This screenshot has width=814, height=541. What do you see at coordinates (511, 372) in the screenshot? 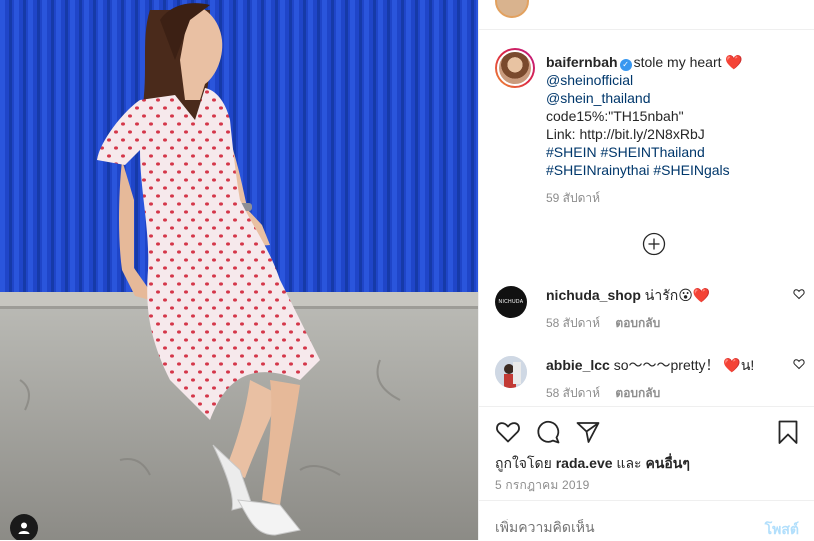
I see `commenter-avatar` at bounding box center [511, 372].